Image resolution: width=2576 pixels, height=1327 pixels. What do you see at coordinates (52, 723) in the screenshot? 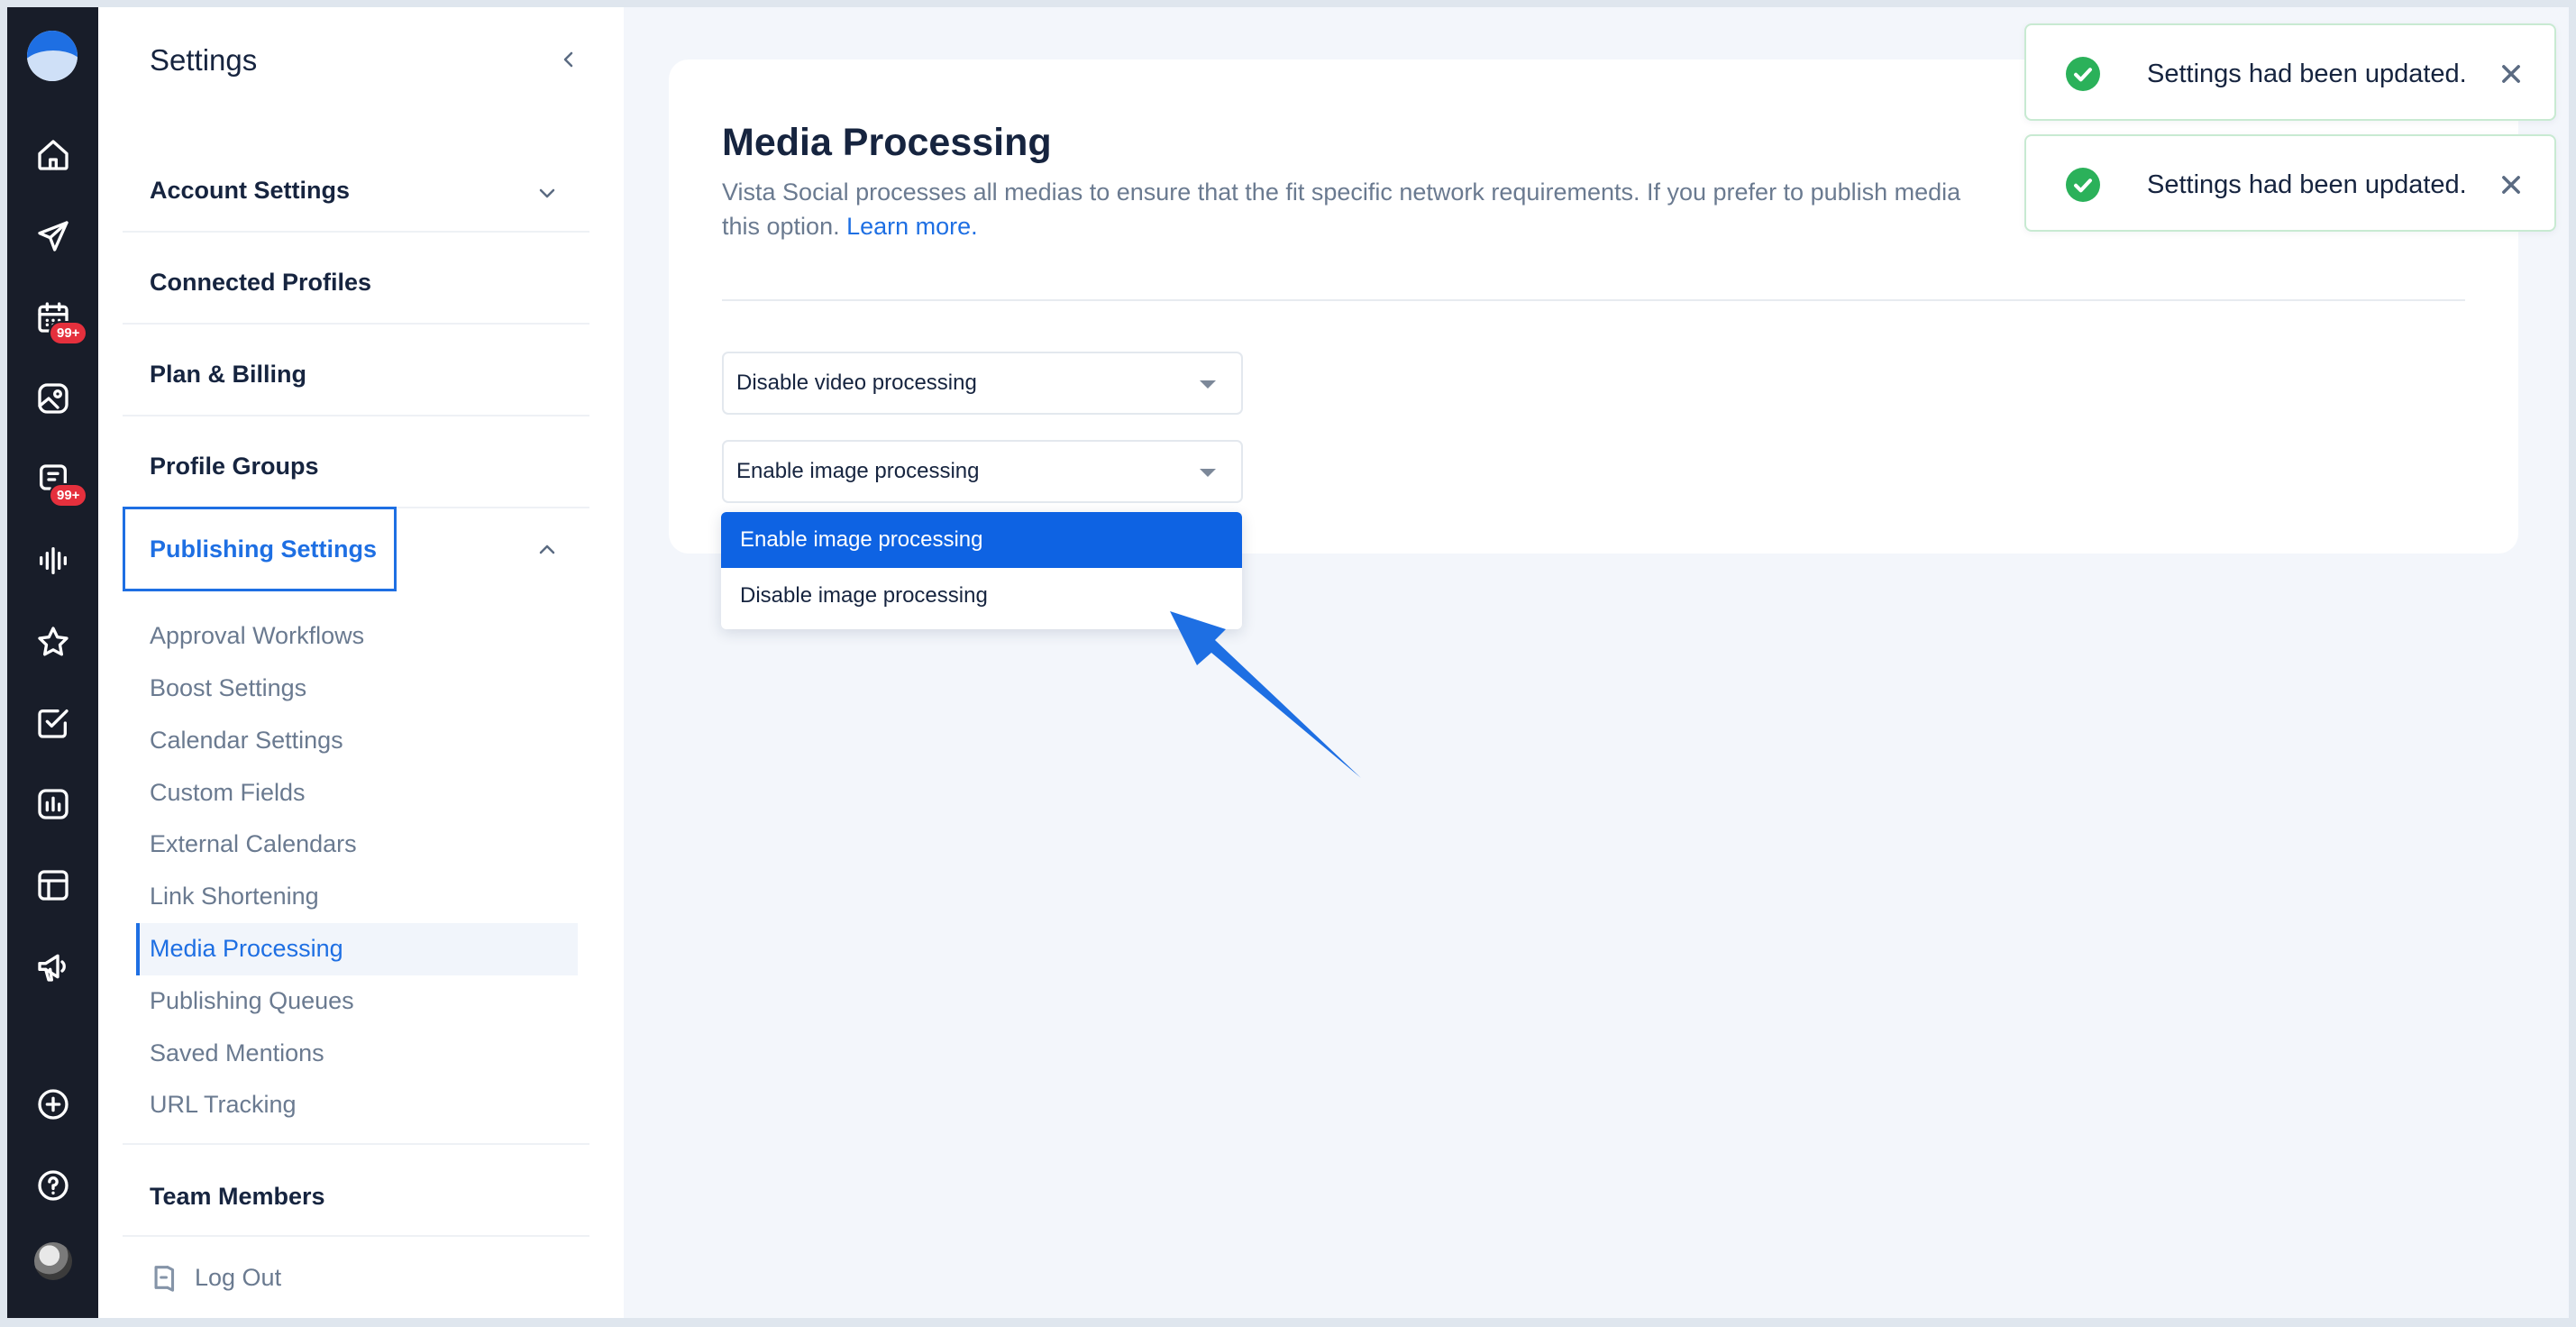
I see `tasks-icon` at bounding box center [52, 723].